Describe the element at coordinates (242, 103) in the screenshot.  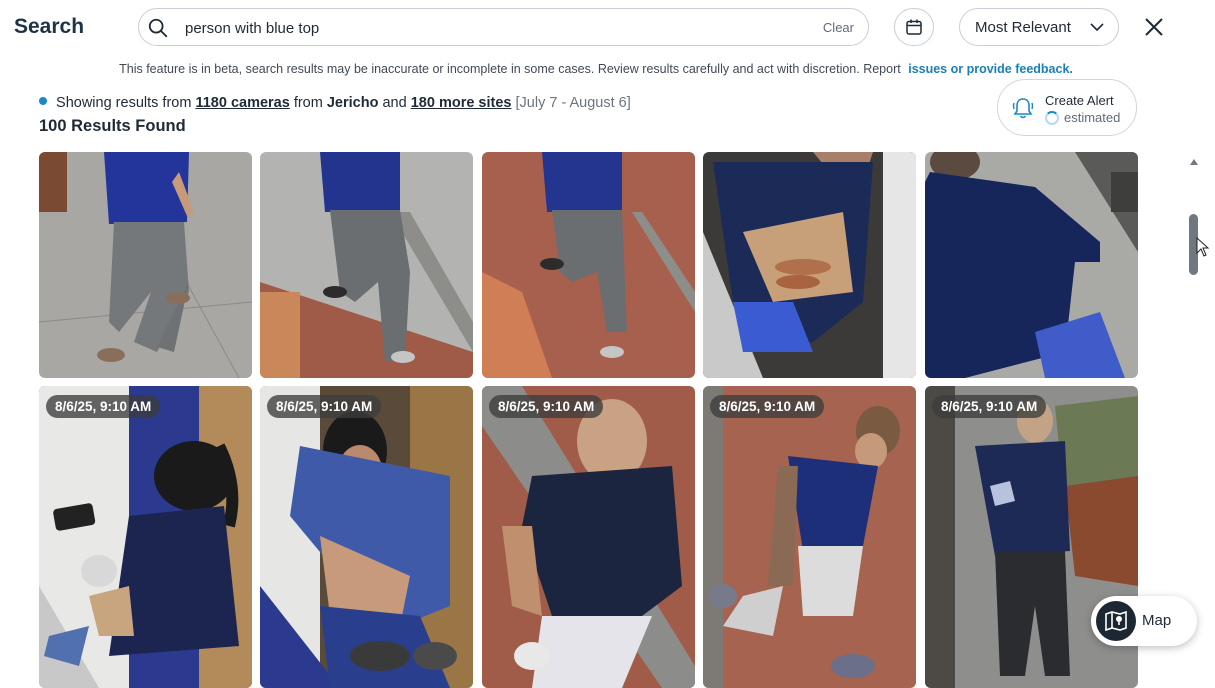
I see `cameras-link: 1180 cameras` at that location.